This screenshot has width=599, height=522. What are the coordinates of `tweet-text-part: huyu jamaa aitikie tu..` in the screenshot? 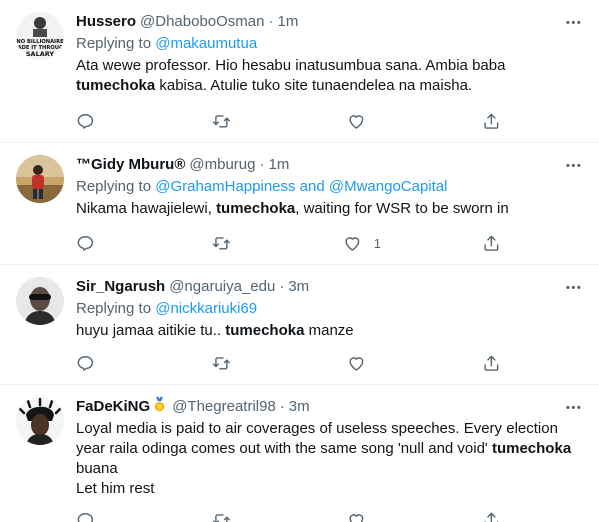 It's located at (151, 330).